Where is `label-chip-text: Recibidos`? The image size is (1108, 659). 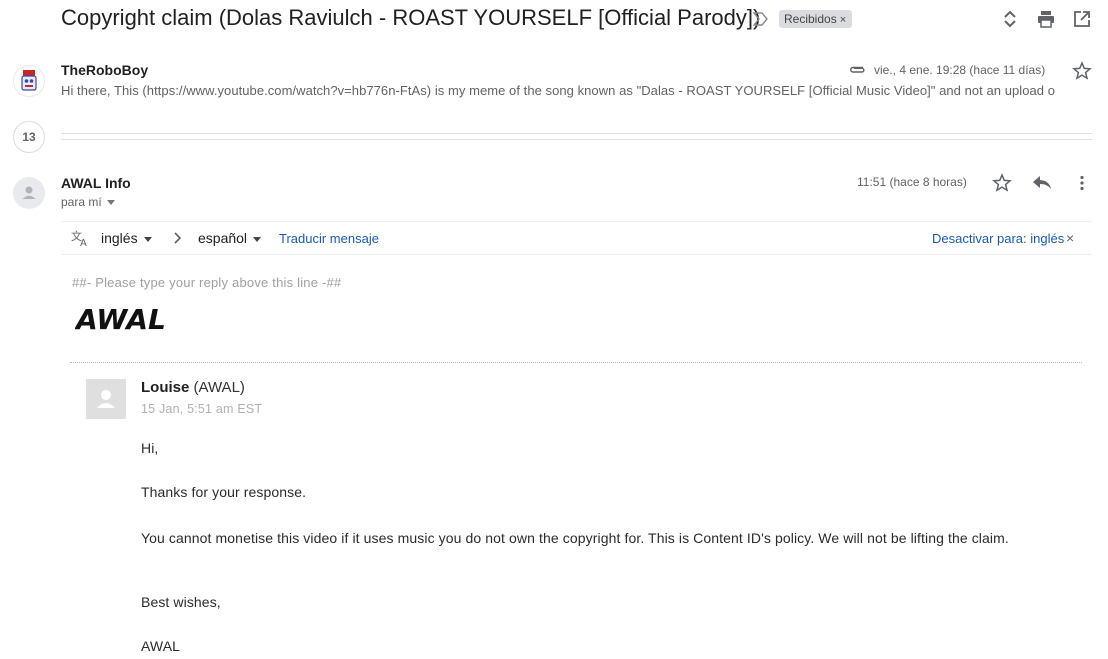
label-chip-text: Recibidos is located at coordinates (810, 19).